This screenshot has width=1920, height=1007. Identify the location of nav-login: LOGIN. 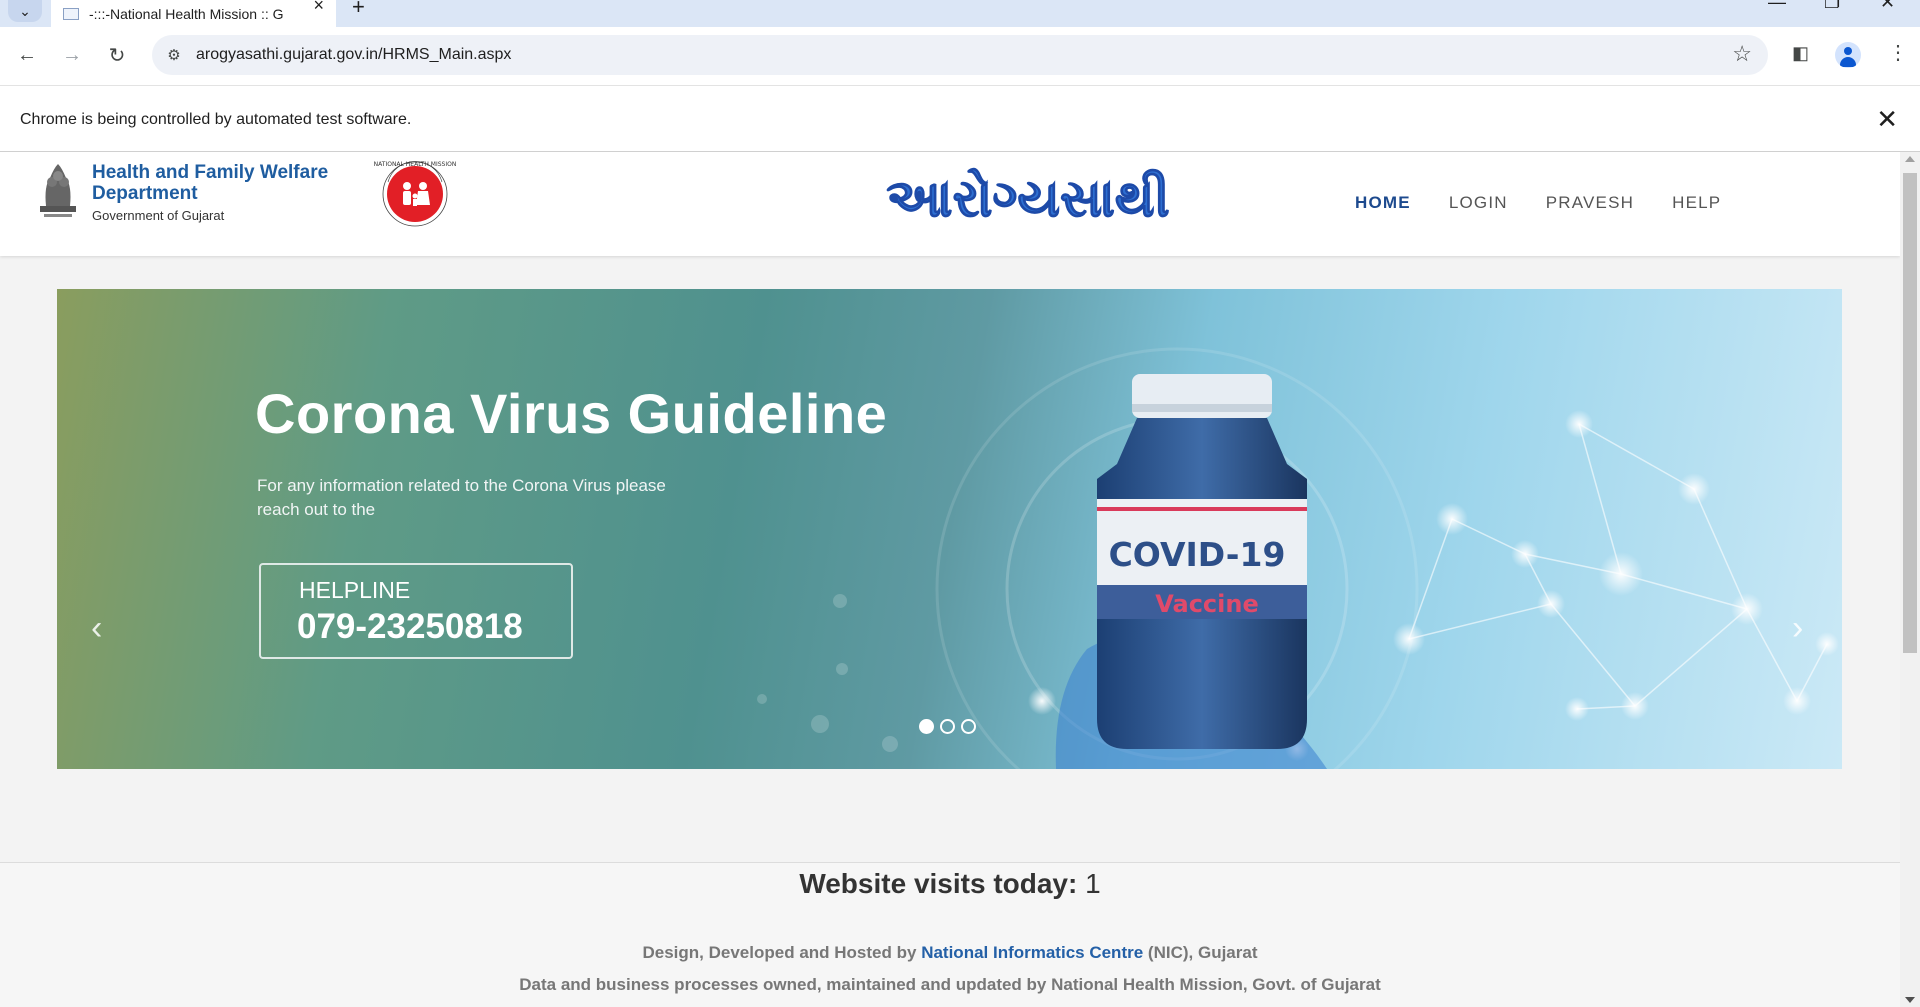
(1478, 203).